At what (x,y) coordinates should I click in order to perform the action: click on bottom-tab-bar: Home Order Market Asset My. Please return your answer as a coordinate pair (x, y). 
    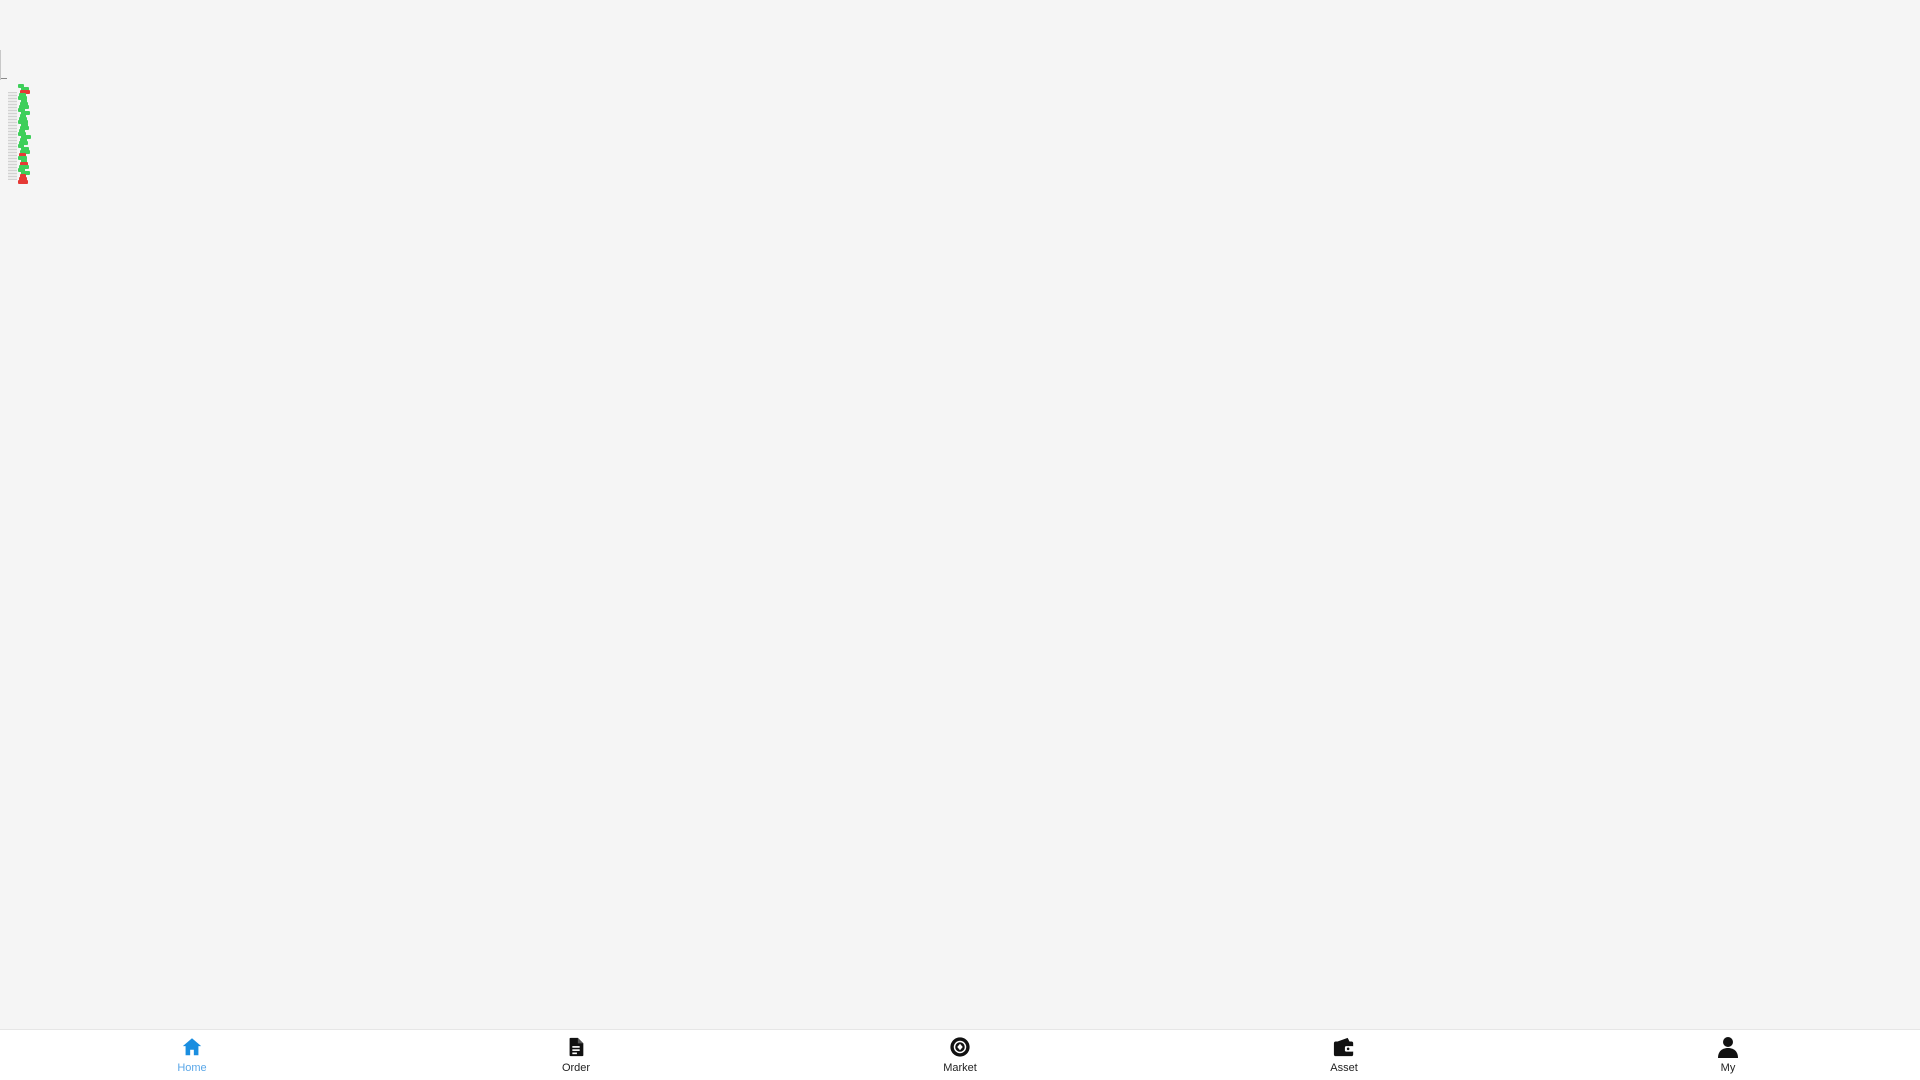
    Looking at the image, I should click on (960, 1054).